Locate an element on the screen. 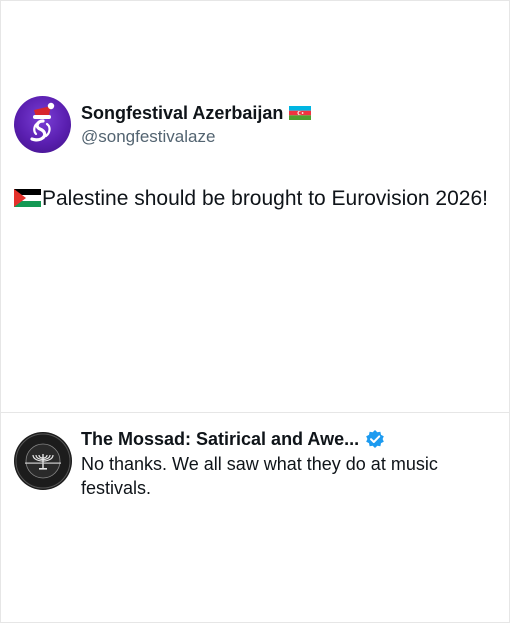 Image resolution: width=510 pixels, height=623 pixels. palestine-flag-icon is located at coordinates (27, 198).